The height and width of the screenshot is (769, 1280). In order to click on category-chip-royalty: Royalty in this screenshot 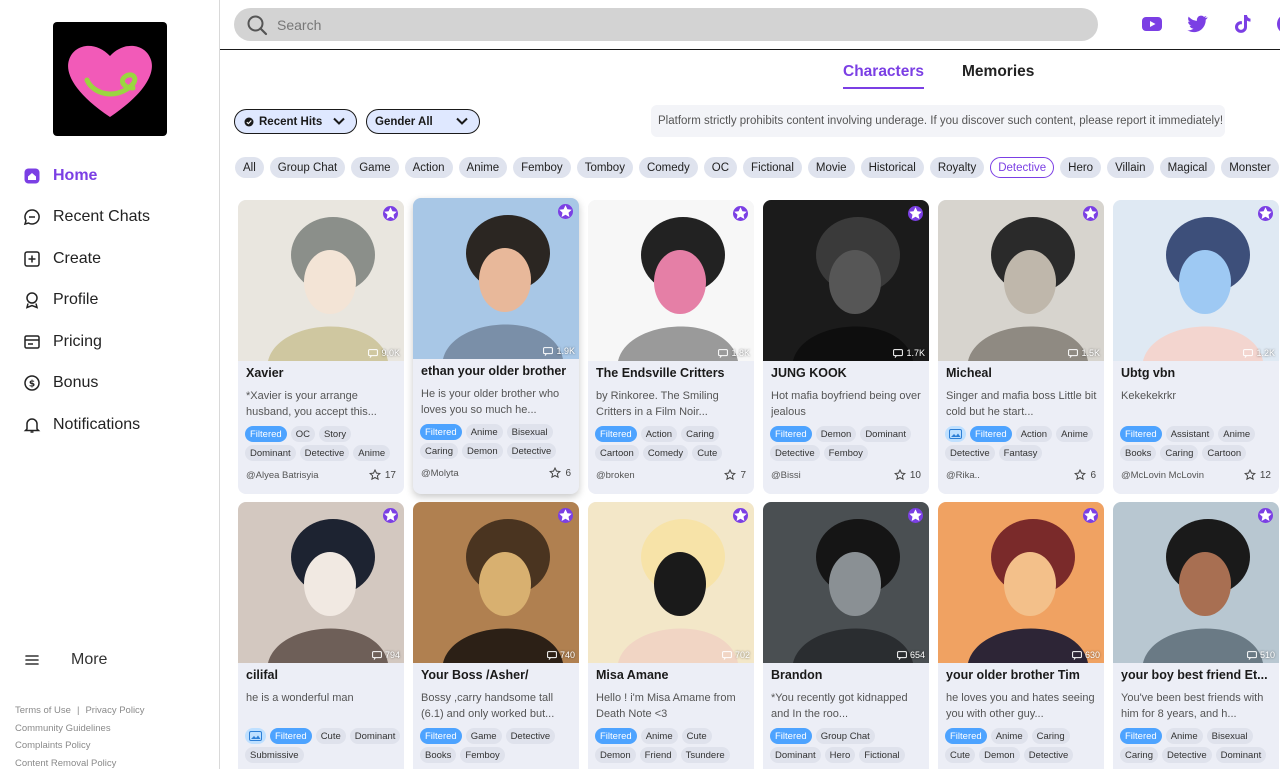, I will do `click(957, 167)`.